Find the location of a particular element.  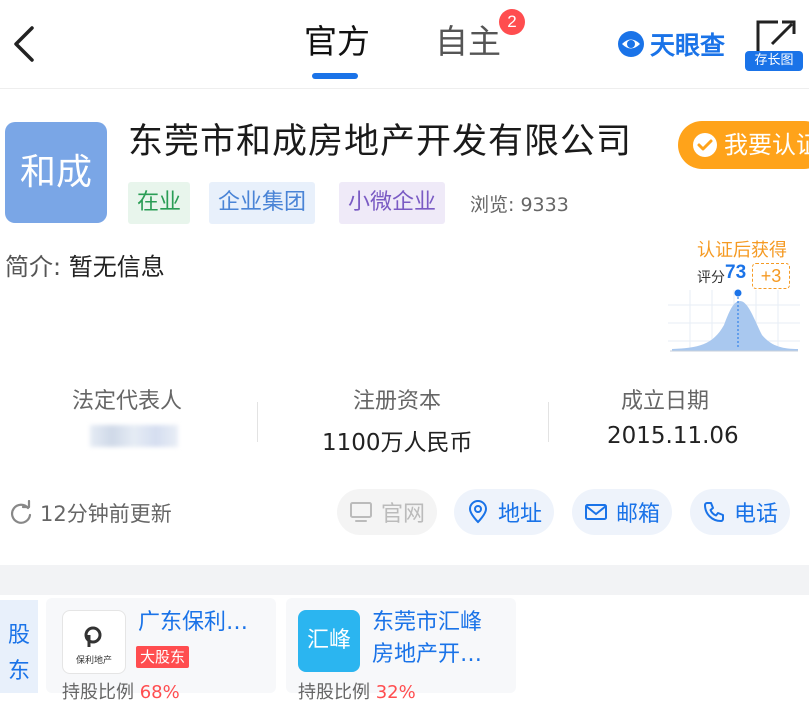

intro-value: 暂无信息 is located at coordinates (116, 267).